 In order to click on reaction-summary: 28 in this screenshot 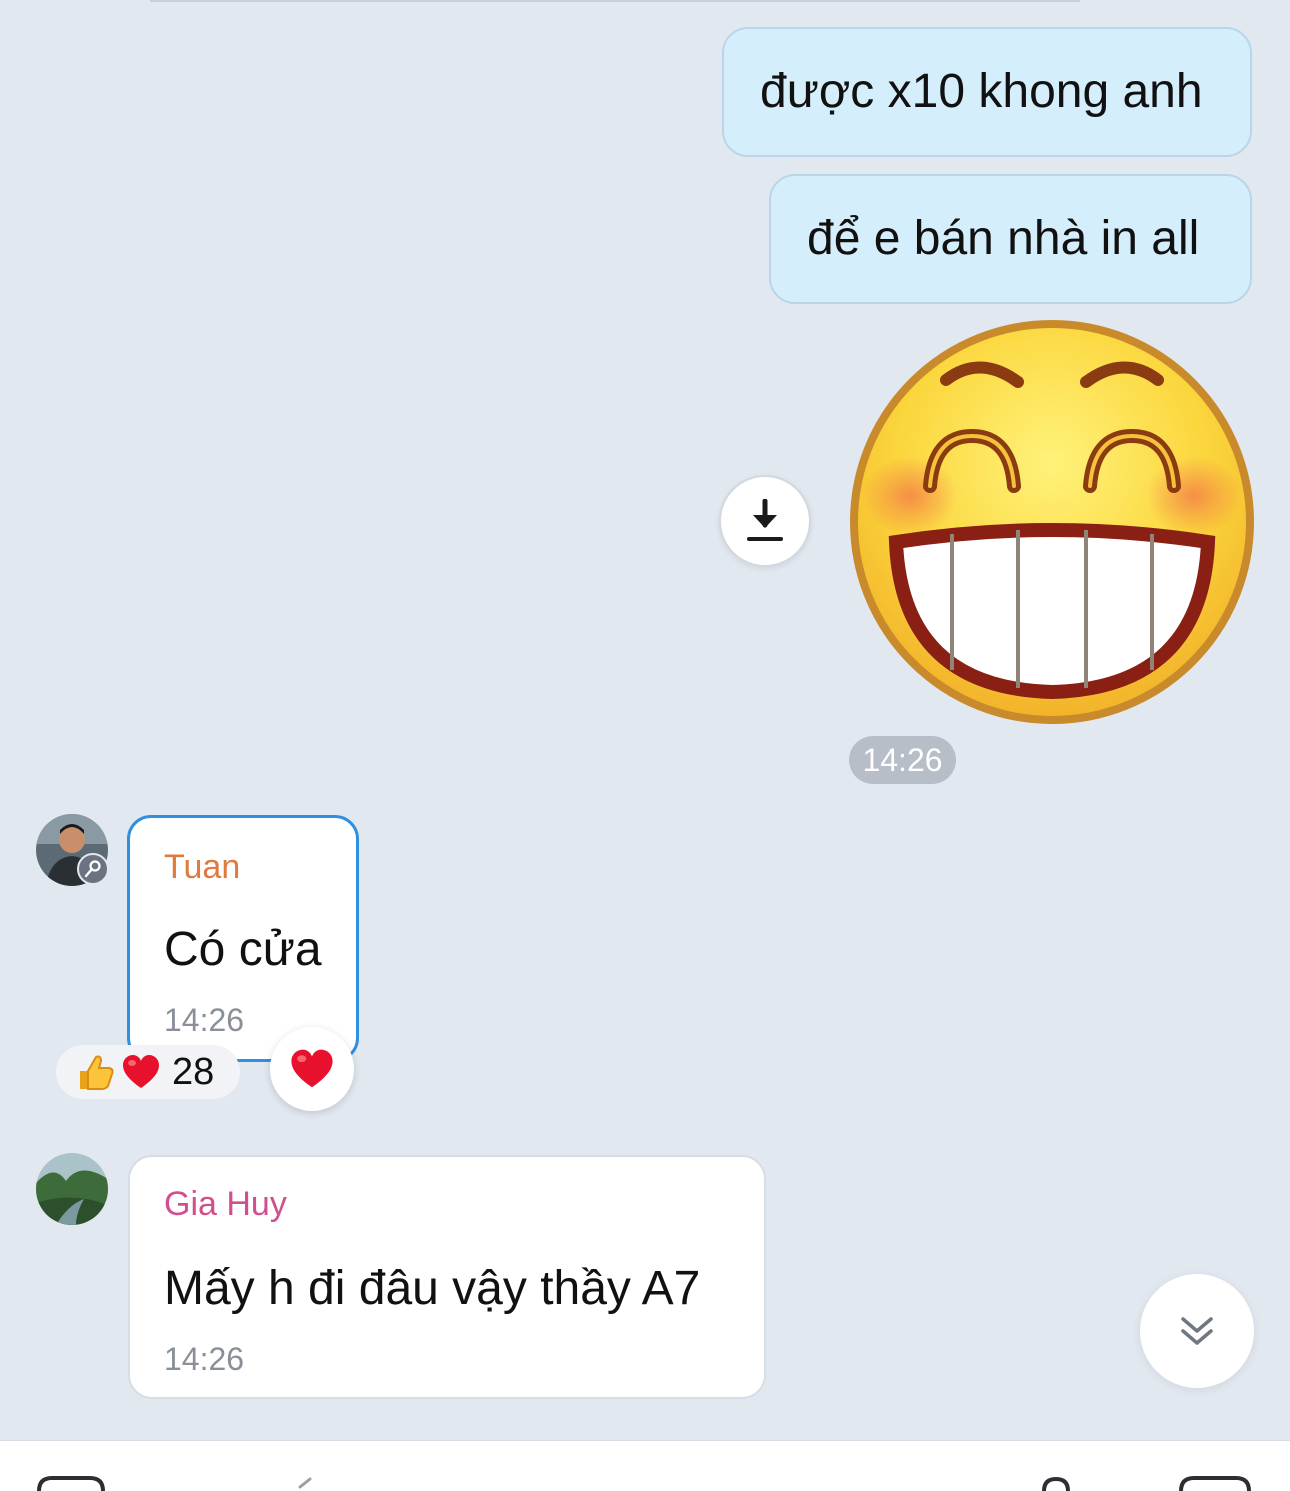, I will do `click(148, 1072)`.